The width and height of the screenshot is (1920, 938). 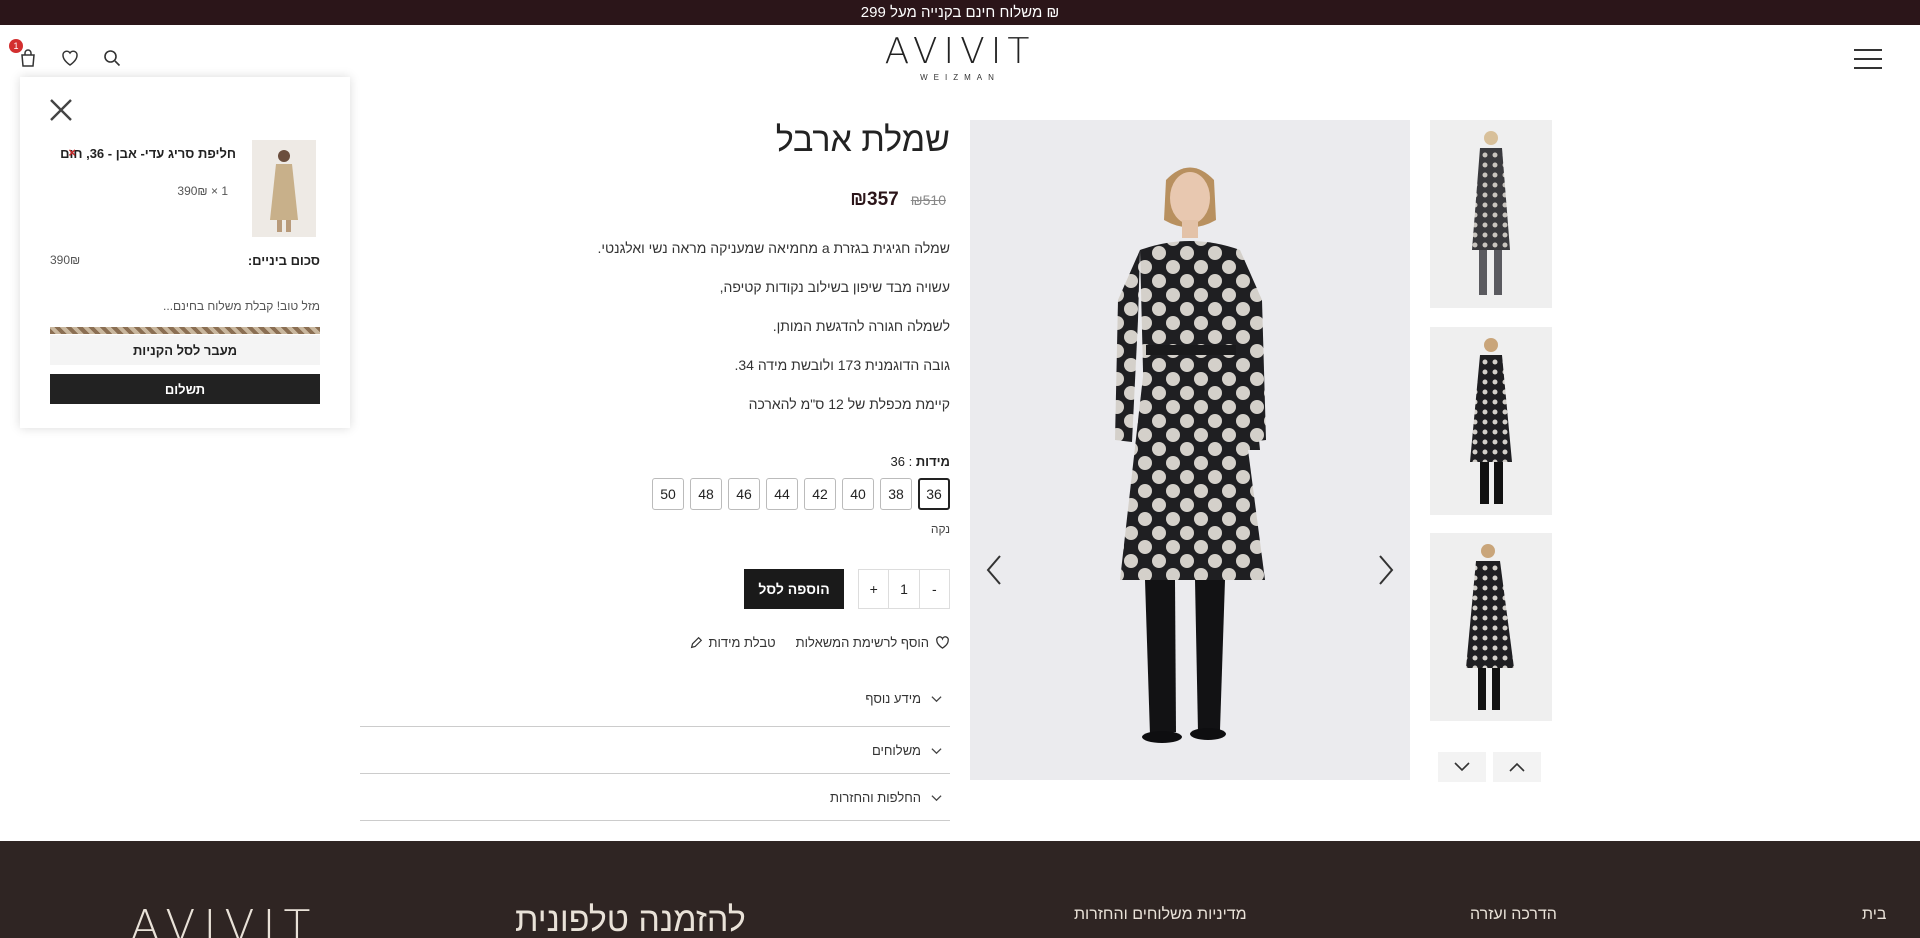 I want to click on price-sale: ₪357, so click(x=874, y=199).